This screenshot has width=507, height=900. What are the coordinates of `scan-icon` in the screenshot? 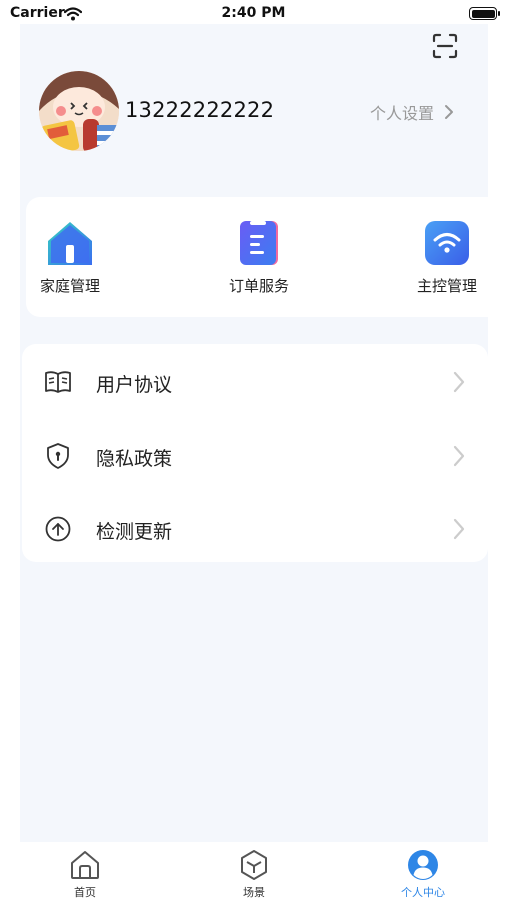 It's located at (445, 46).